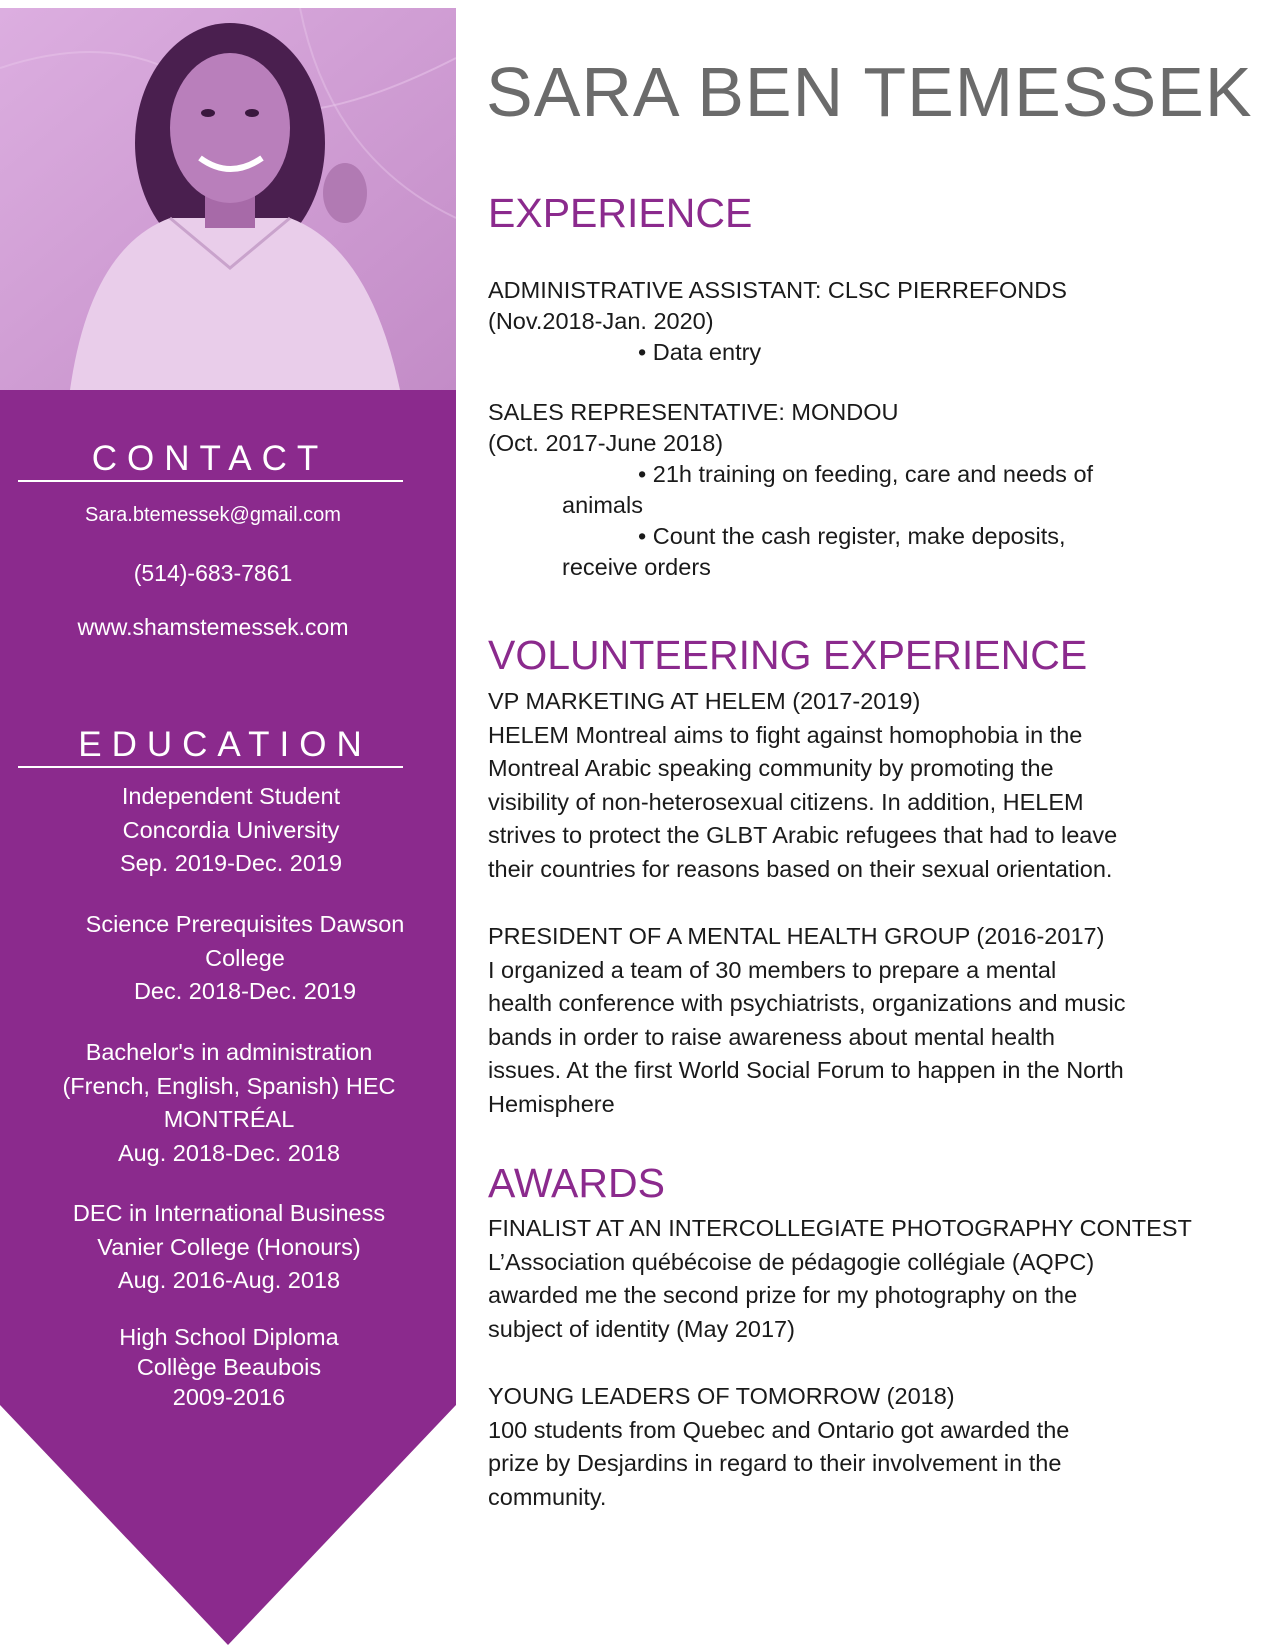 This screenshot has width=1275, height=1650. Describe the element at coordinates (693, 412) in the screenshot. I see `job-title: SALES REPRESENTATIVE: MONDOU` at that location.